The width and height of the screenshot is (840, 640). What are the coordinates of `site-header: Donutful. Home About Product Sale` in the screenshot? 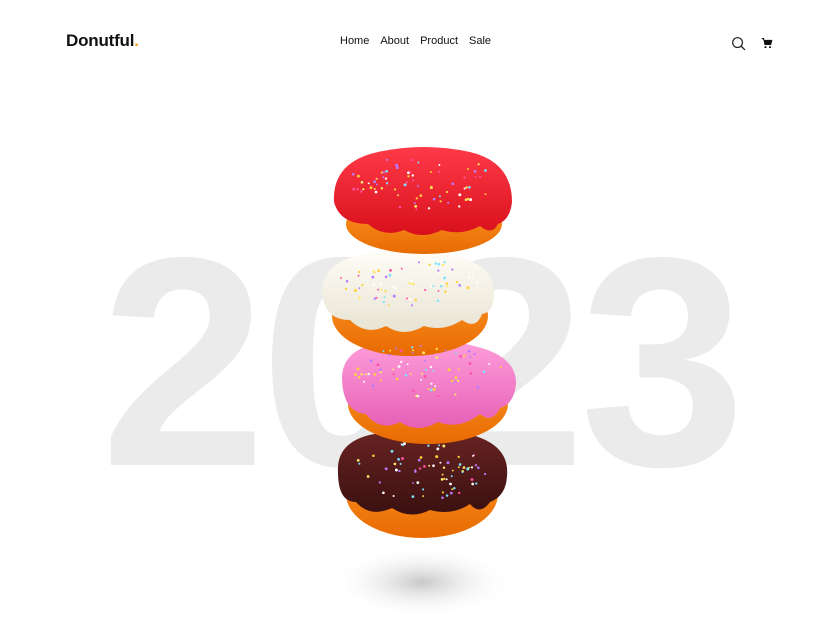 It's located at (420, 42).